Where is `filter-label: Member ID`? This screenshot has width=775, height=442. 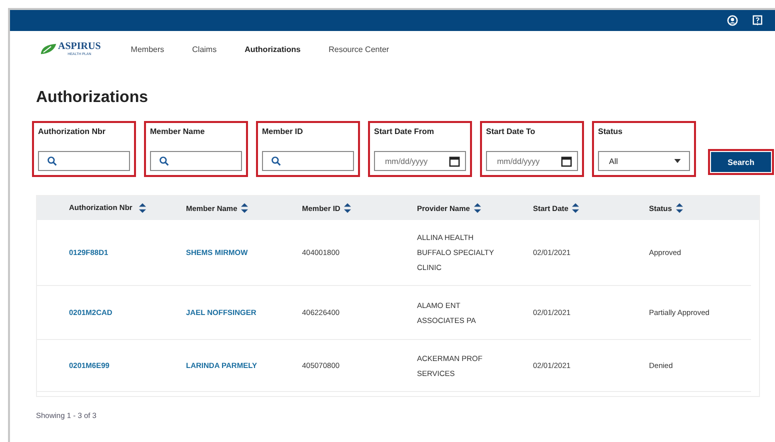 filter-label: Member ID is located at coordinates (283, 131).